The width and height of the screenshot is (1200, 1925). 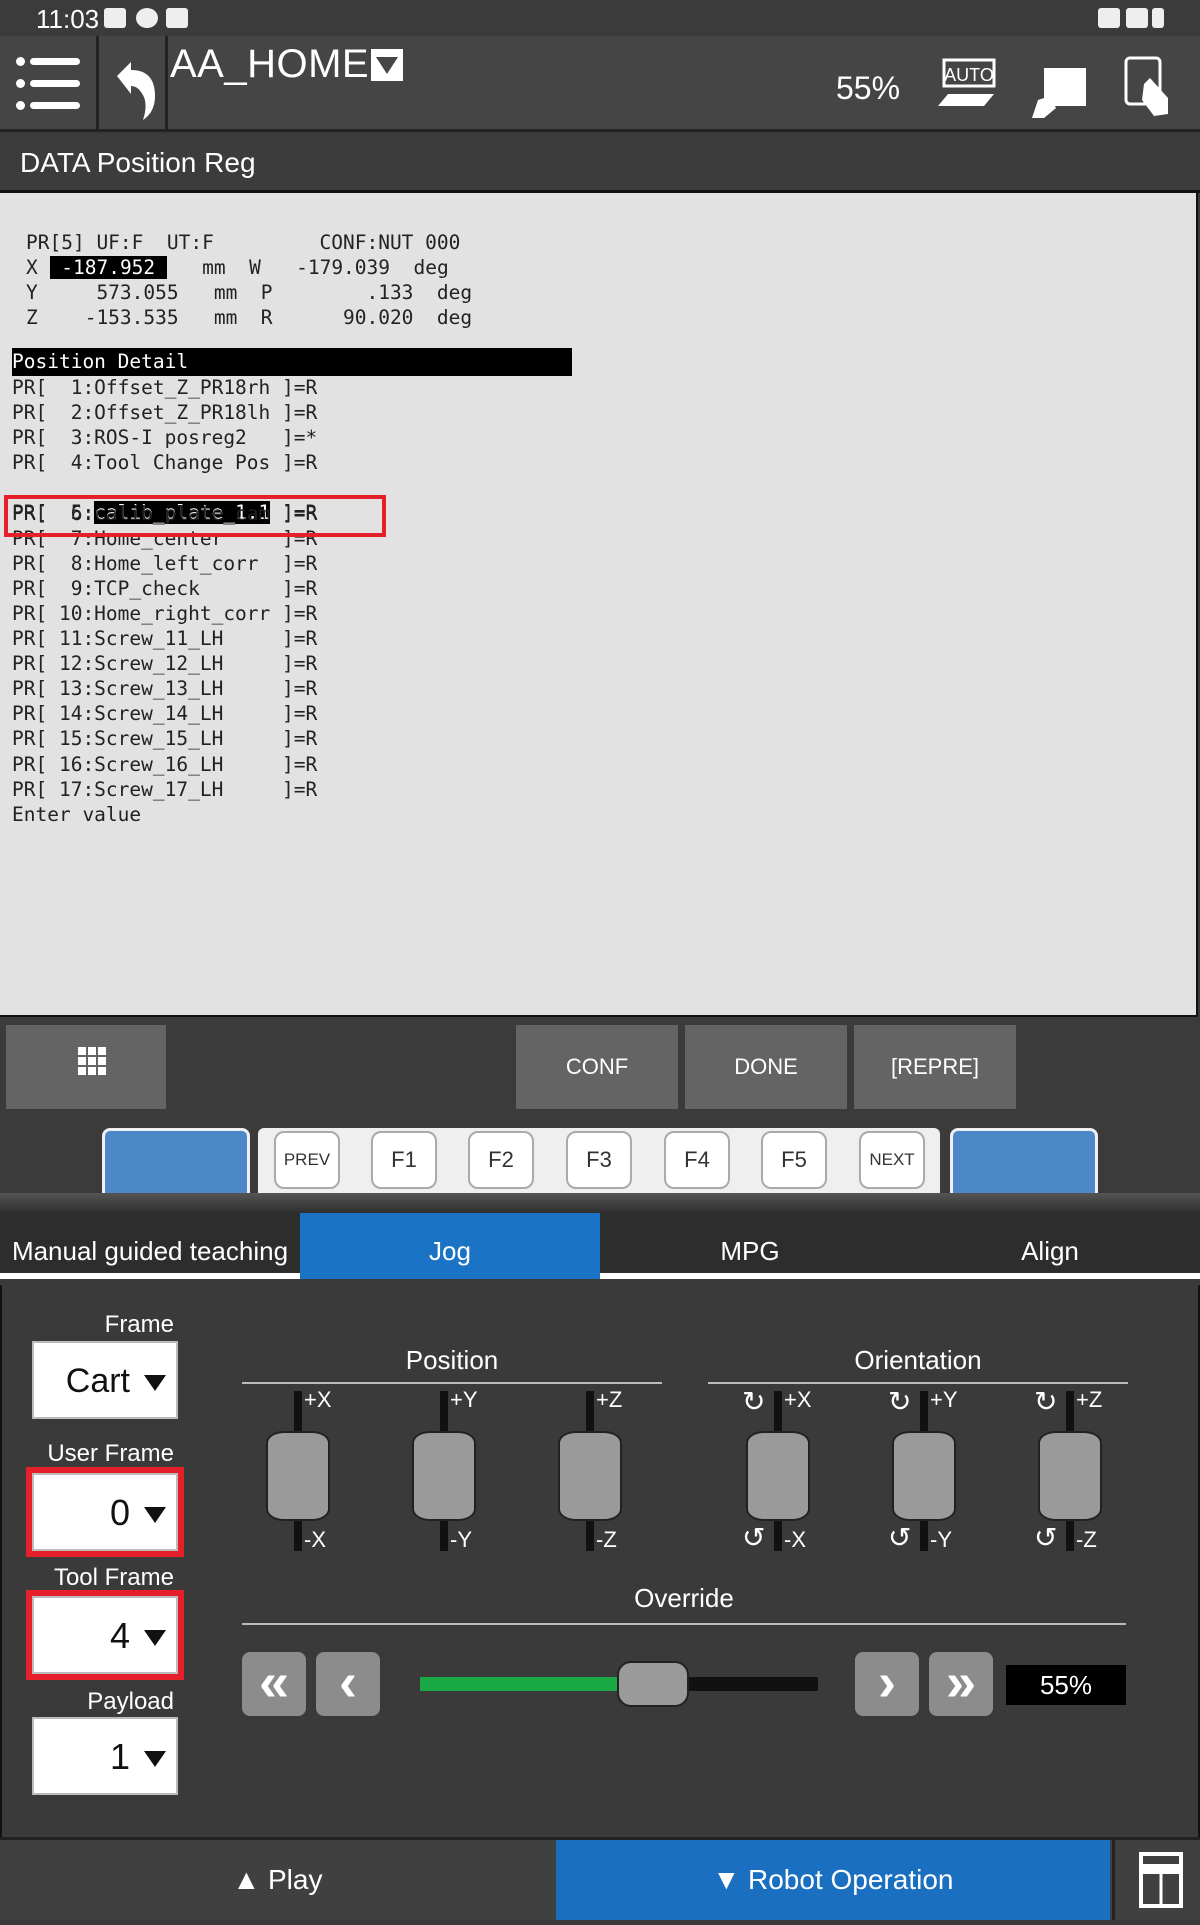 I want to click on f5-button: F5, so click(x=794, y=1160).